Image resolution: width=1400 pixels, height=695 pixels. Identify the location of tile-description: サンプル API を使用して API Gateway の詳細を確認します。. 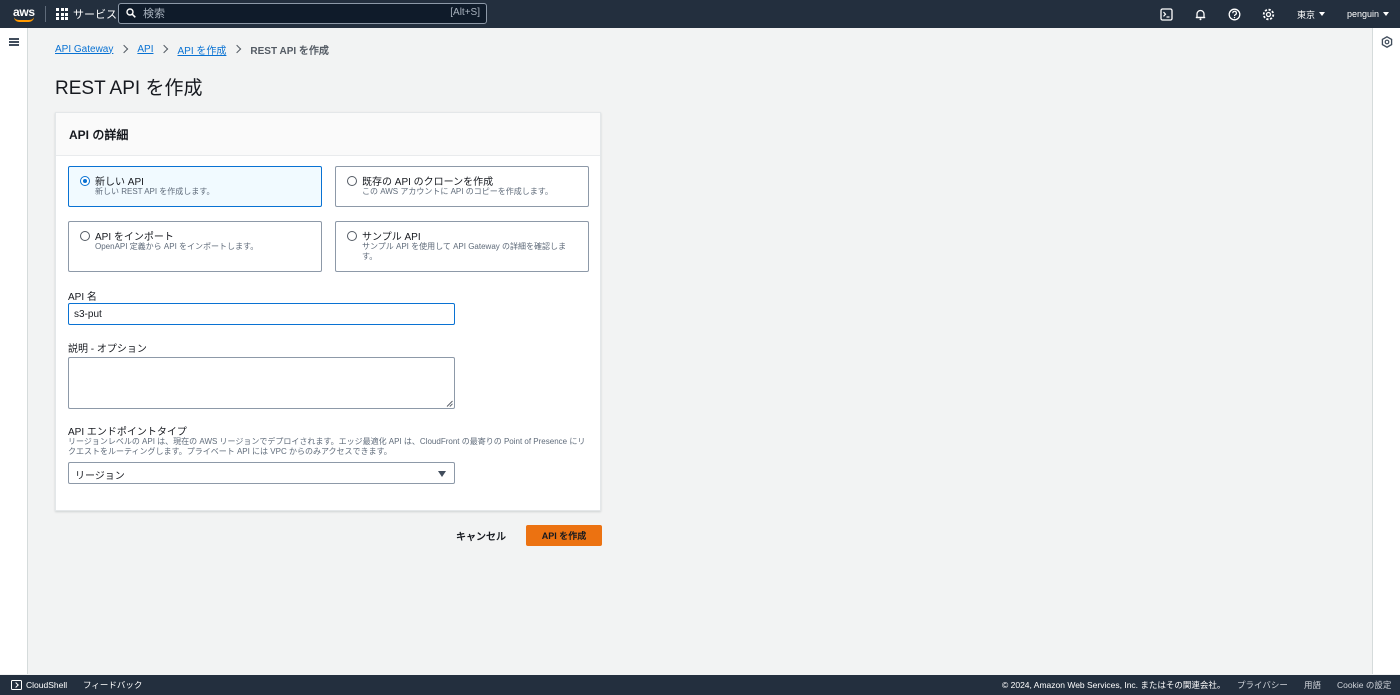
(464, 251).